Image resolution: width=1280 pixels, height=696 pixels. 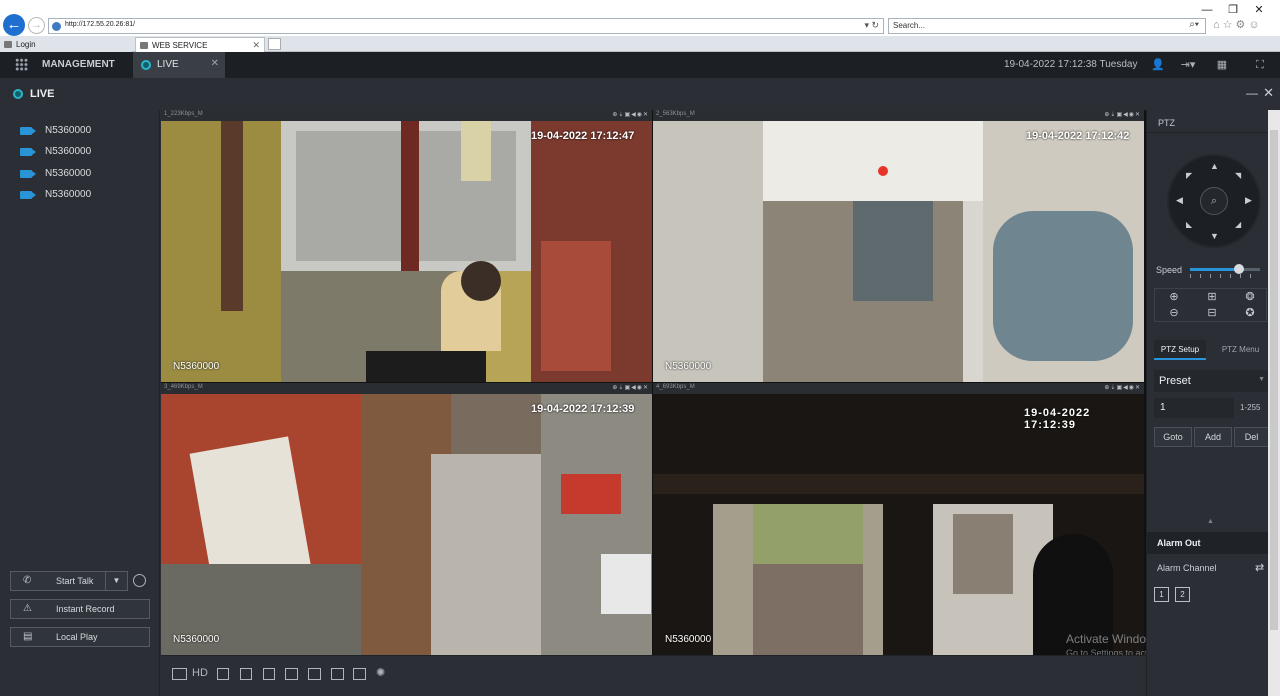 What do you see at coordinates (144, 45) in the screenshot?
I see `tab-favicon-icon` at bounding box center [144, 45].